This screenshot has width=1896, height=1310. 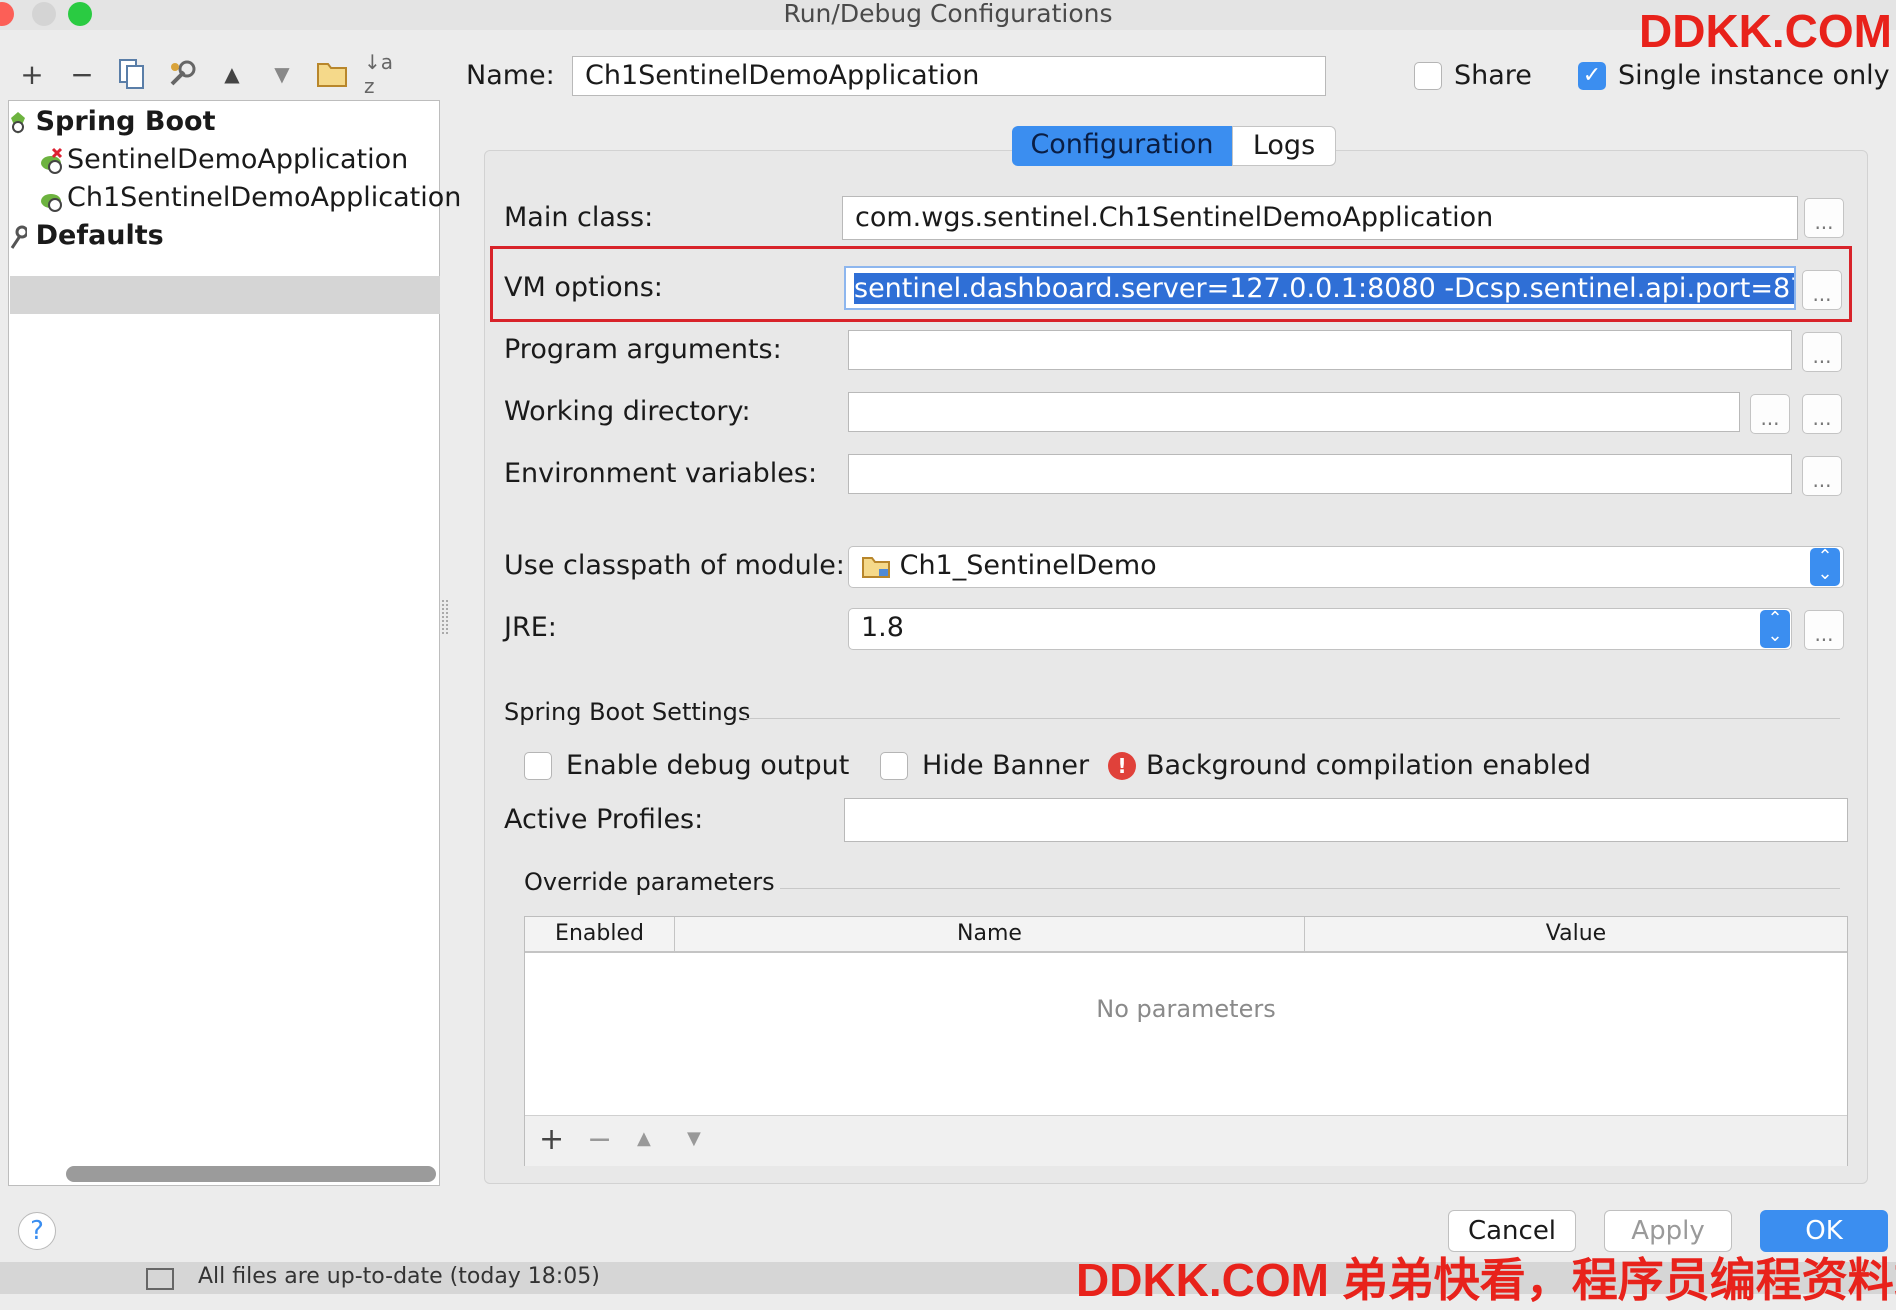 What do you see at coordinates (600, 935) in the screenshot?
I see `column-header-enabled: Enabled` at bounding box center [600, 935].